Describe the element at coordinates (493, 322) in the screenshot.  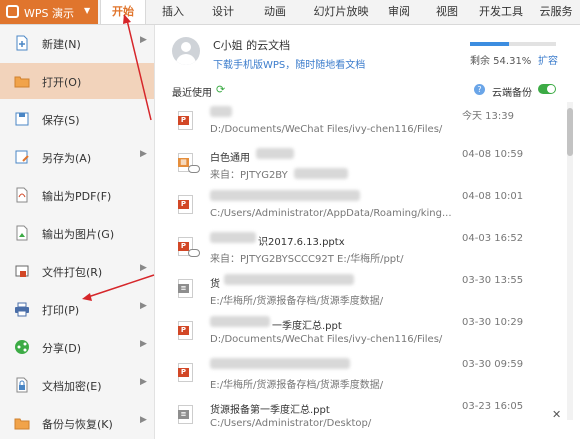
I see `file-date: 03-30 10:29` at that location.